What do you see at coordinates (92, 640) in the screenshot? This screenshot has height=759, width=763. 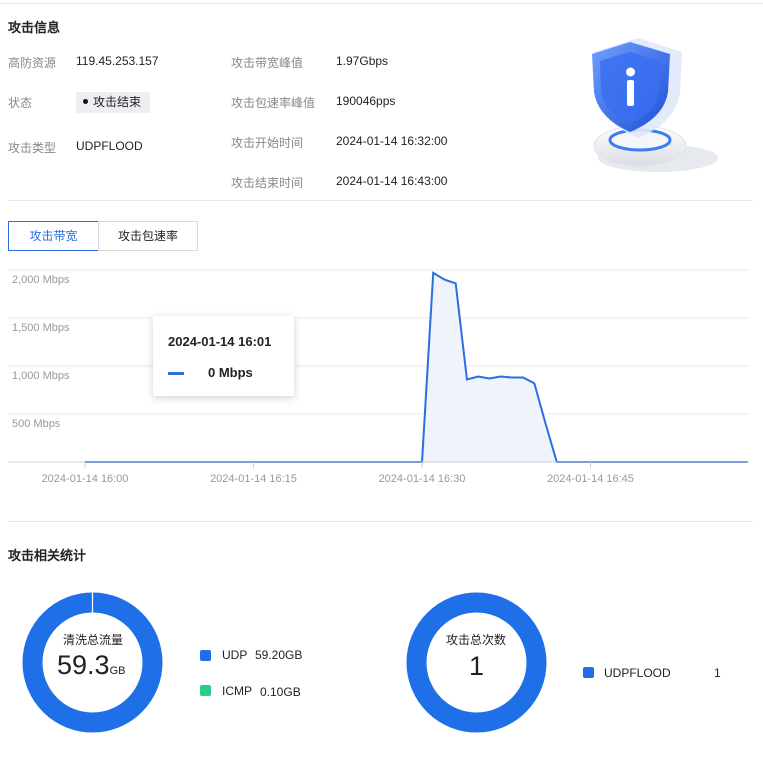 I see `traffic-donut-label: 清洗总流量` at bounding box center [92, 640].